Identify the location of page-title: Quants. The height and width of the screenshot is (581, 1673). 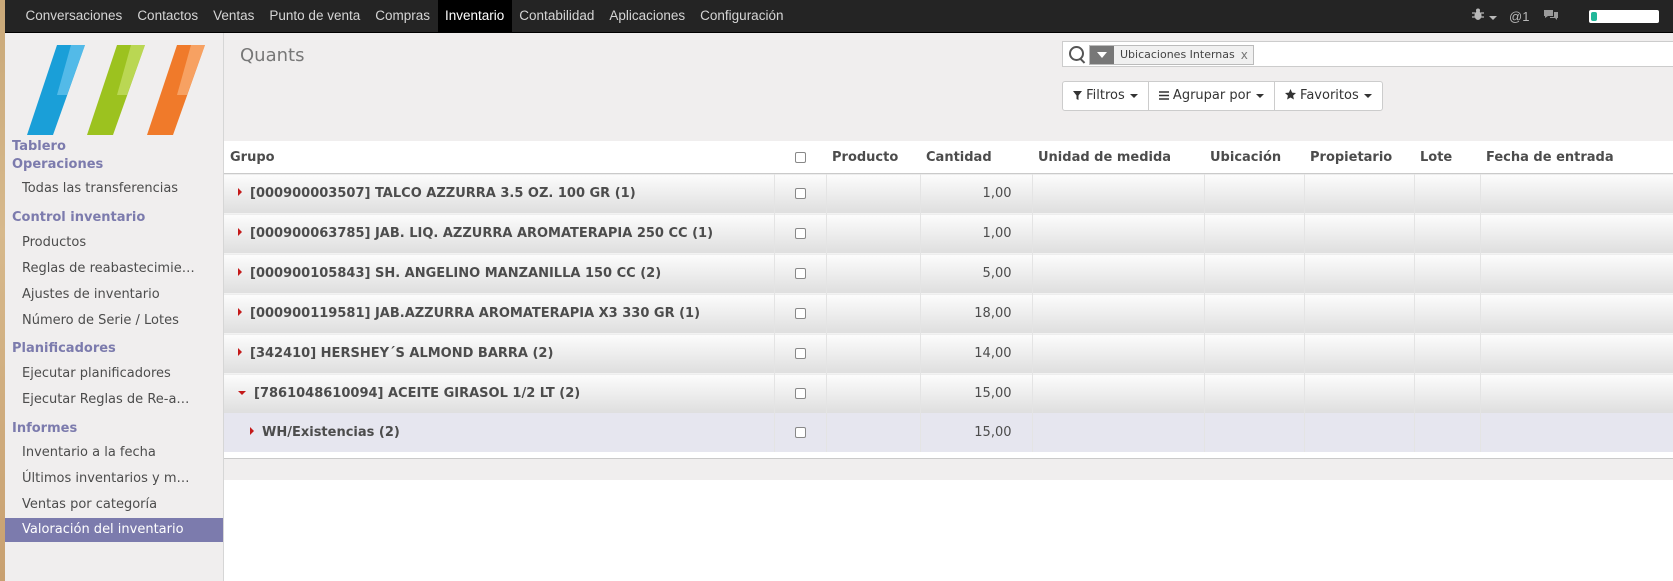
(272, 55).